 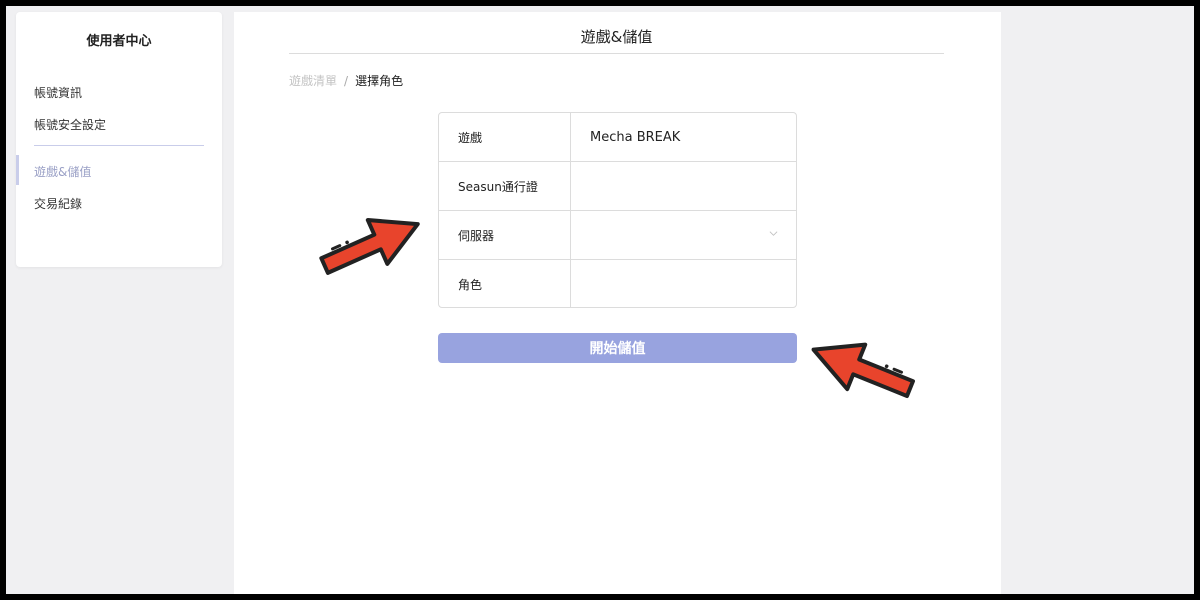 I want to click on form-row-character: 角色, so click(x=617, y=283).